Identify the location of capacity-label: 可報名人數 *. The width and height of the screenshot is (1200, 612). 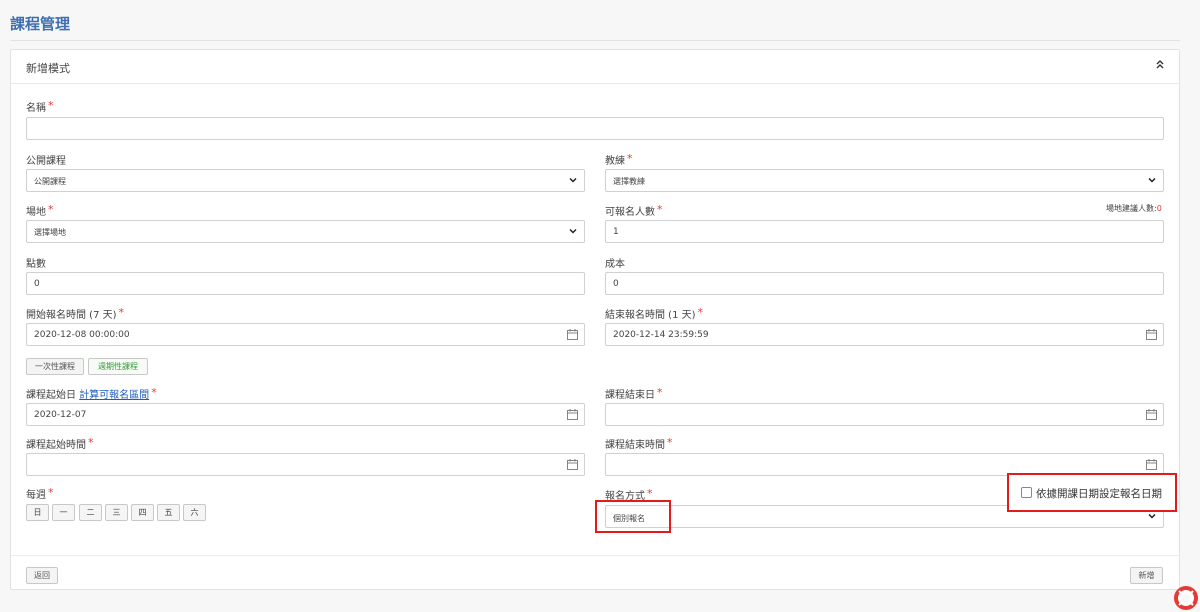
(634, 210).